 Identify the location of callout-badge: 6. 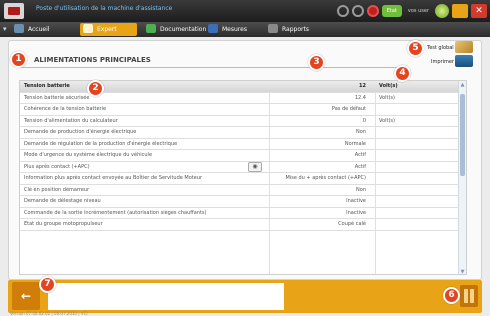
(451, 295).